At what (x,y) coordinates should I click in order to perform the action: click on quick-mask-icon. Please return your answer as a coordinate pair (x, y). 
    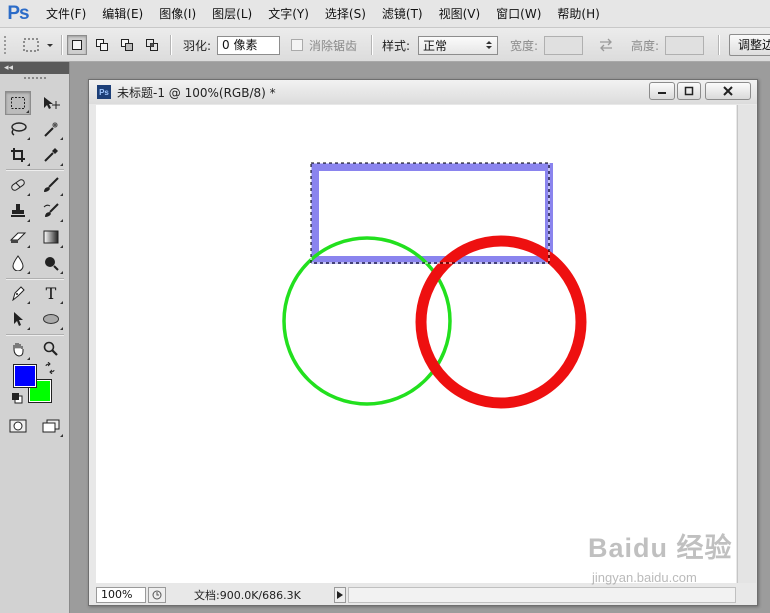
    Looking at the image, I should click on (18, 426).